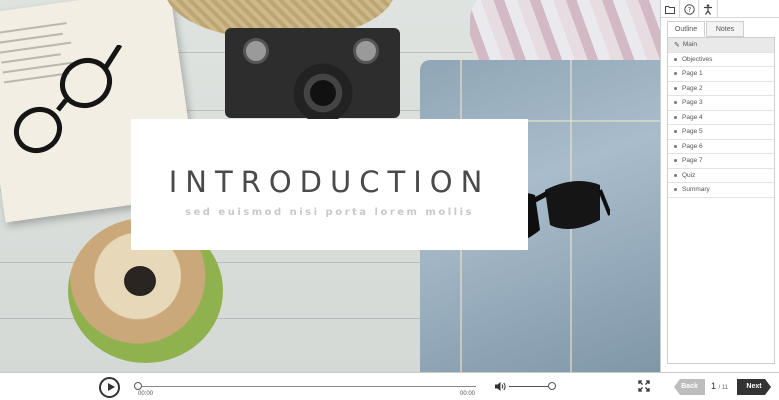 Image resolution: width=779 pixels, height=400 pixels. I want to click on outline-item-label: Page 1, so click(692, 74).